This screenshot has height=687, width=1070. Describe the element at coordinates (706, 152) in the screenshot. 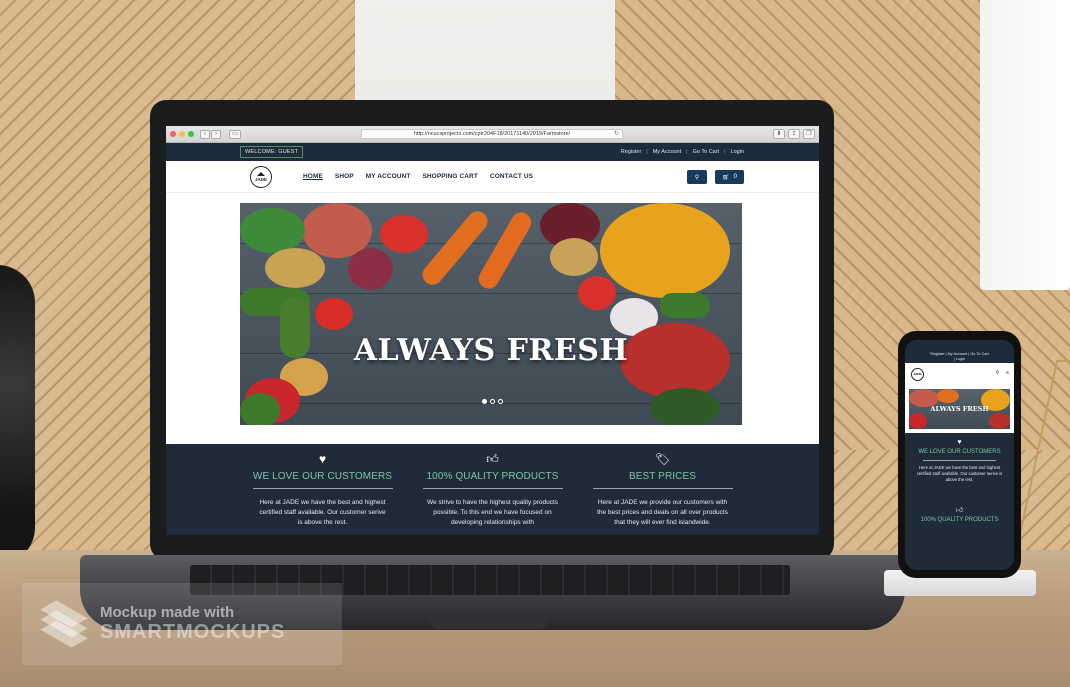

I see `go-to-cart-link: Go To Cart` at that location.